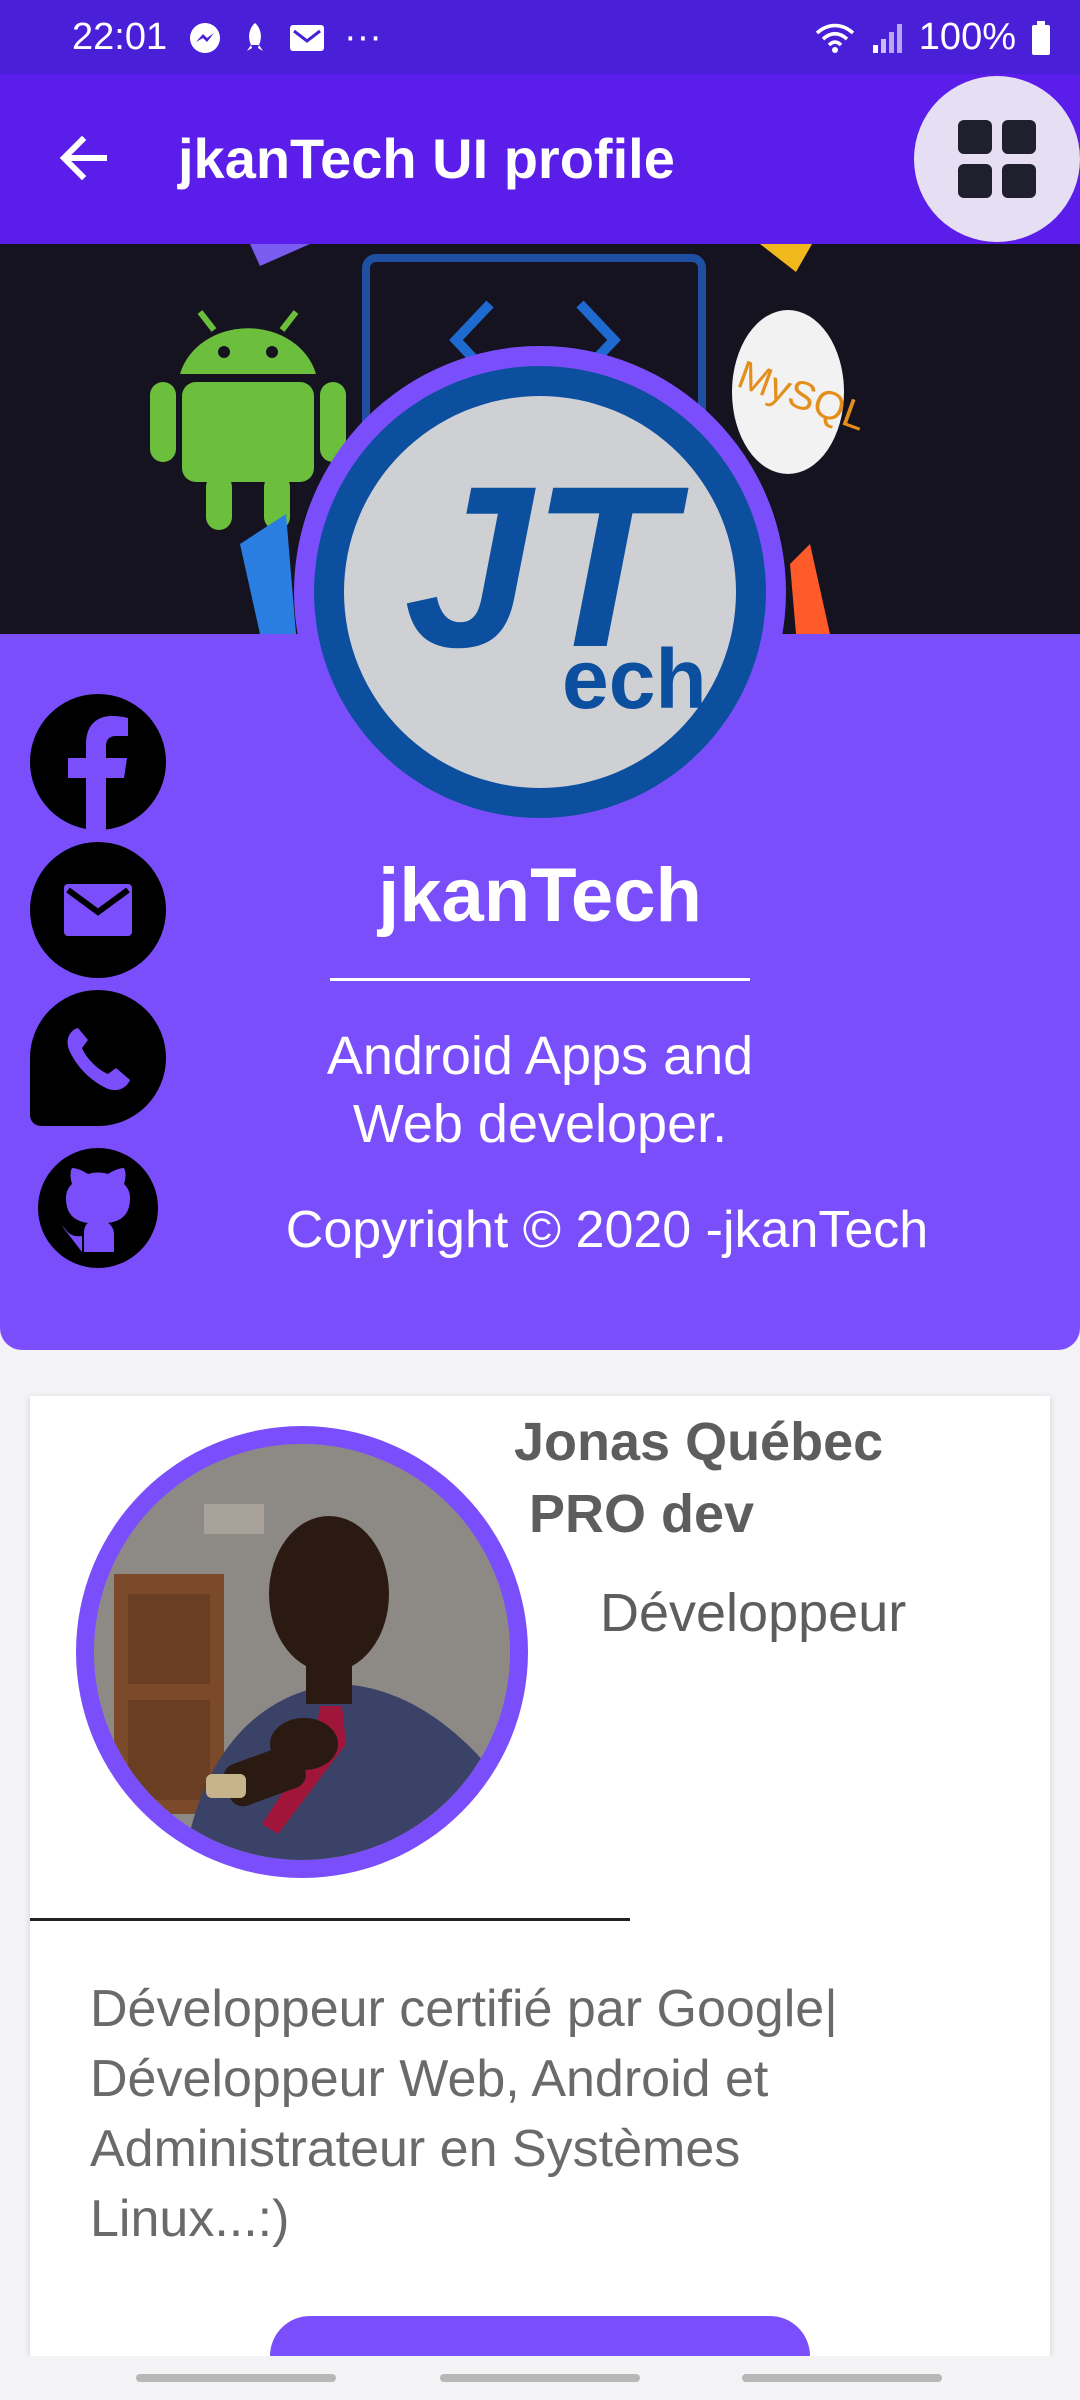 This screenshot has width=1080, height=2400. Describe the element at coordinates (540, 37) in the screenshot. I see `status-bar: 22:01 ··· 100%` at that location.